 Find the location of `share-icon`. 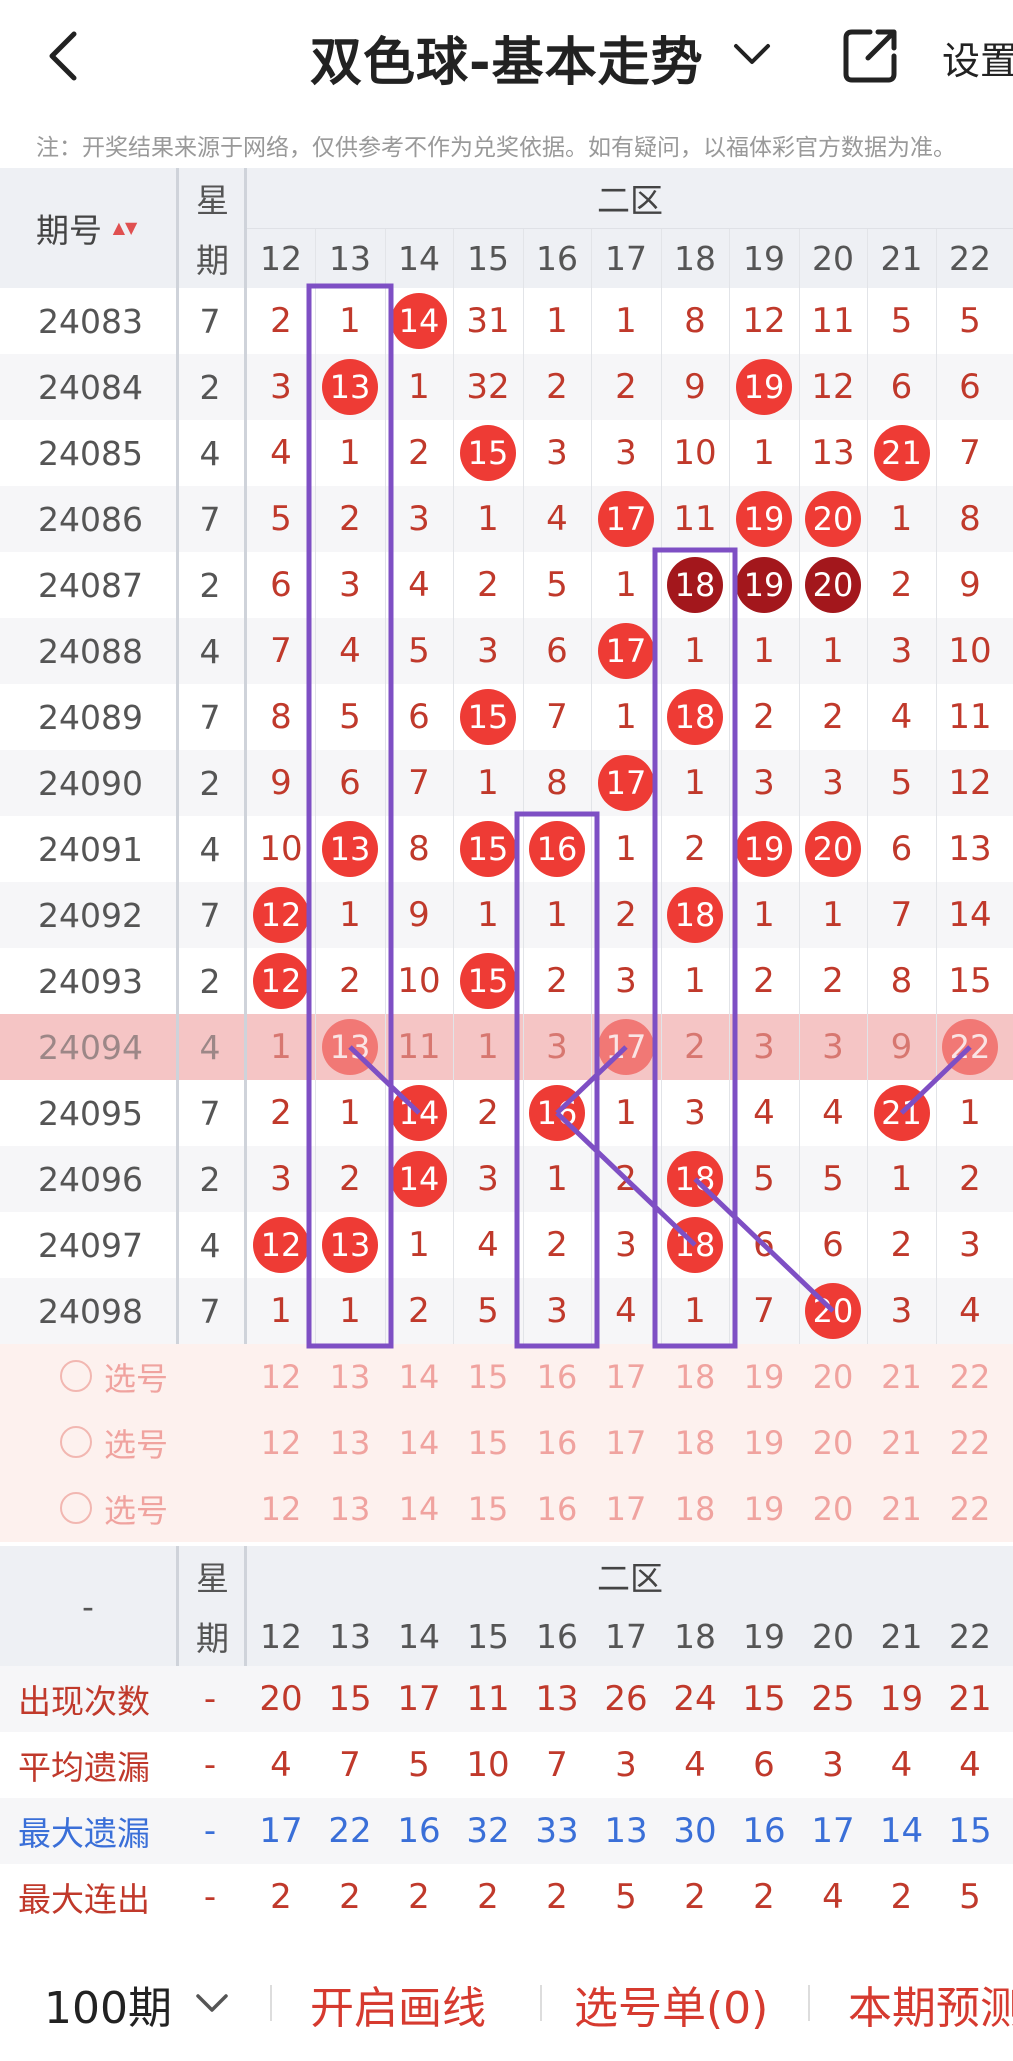

share-icon is located at coordinates (871, 55).